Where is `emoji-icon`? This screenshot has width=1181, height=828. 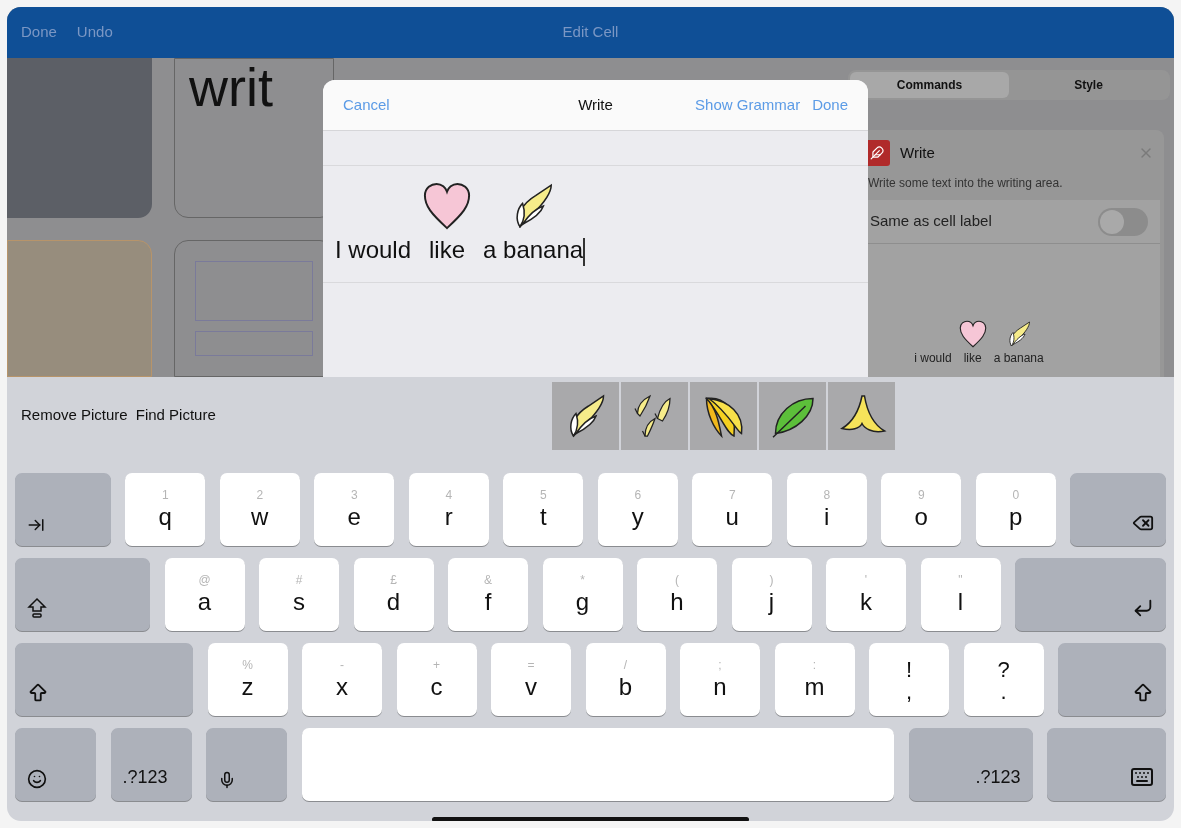 emoji-icon is located at coordinates (37, 779).